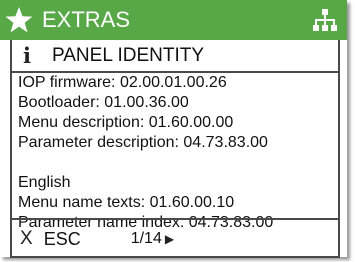 This screenshot has width=355, height=262. I want to click on page-title: EXTRAS, so click(86, 19).